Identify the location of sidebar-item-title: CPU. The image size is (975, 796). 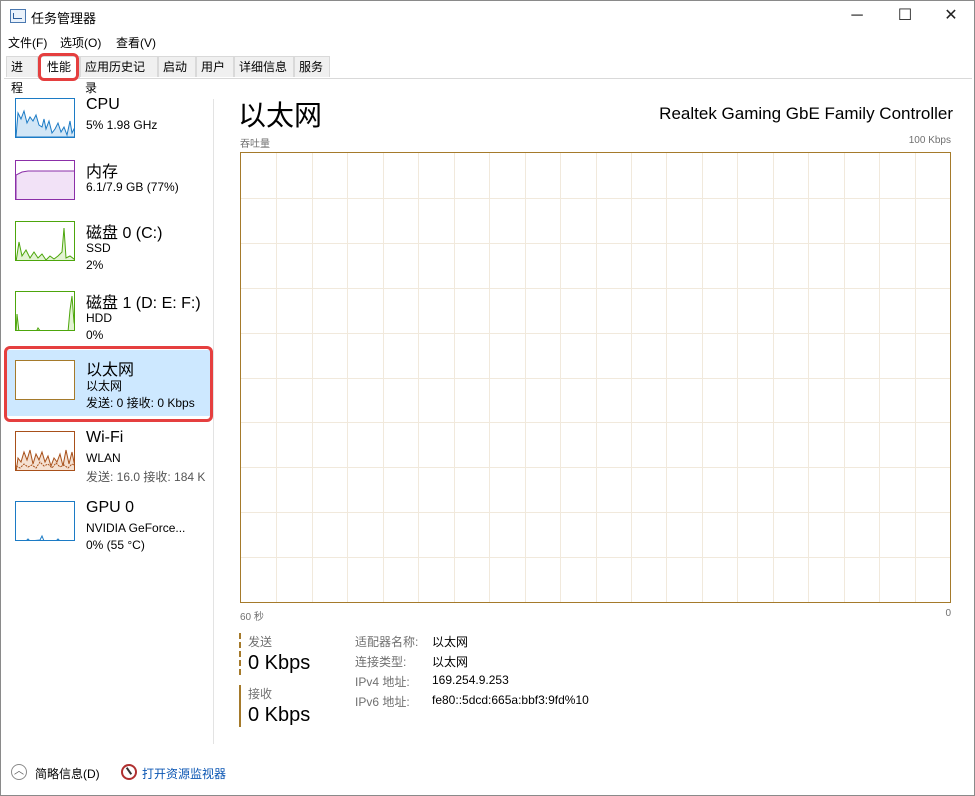
(103, 104).